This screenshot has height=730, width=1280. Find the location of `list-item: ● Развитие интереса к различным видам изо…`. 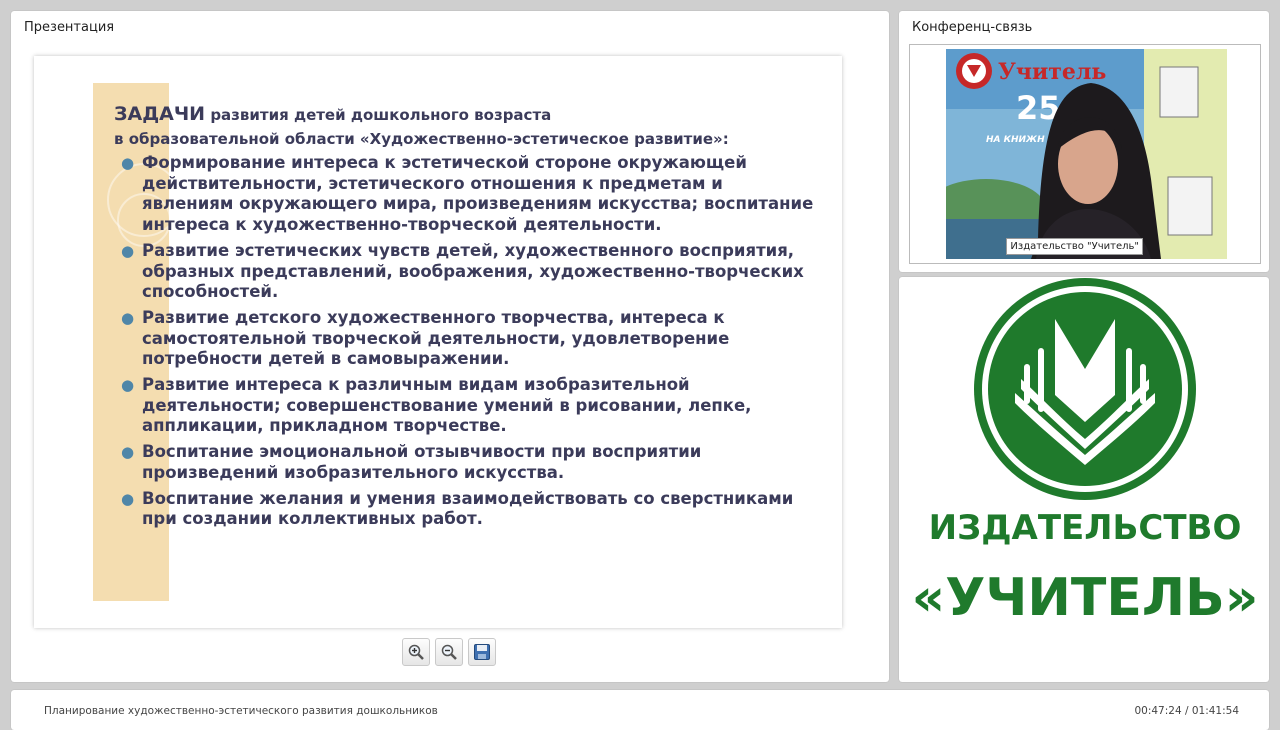

list-item: ● Развитие интереса к различным видам изо… is located at coordinates (436, 405).